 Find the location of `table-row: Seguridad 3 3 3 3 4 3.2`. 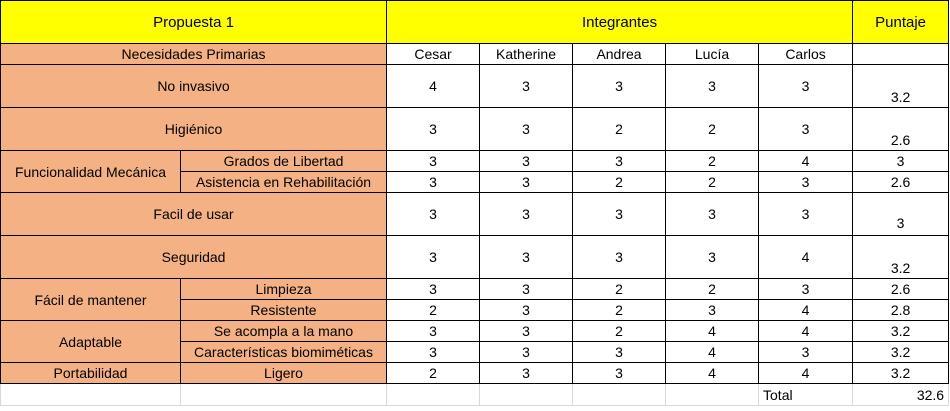

table-row: Seguridad 3 3 3 3 4 3.2 is located at coordinates (475, 257).